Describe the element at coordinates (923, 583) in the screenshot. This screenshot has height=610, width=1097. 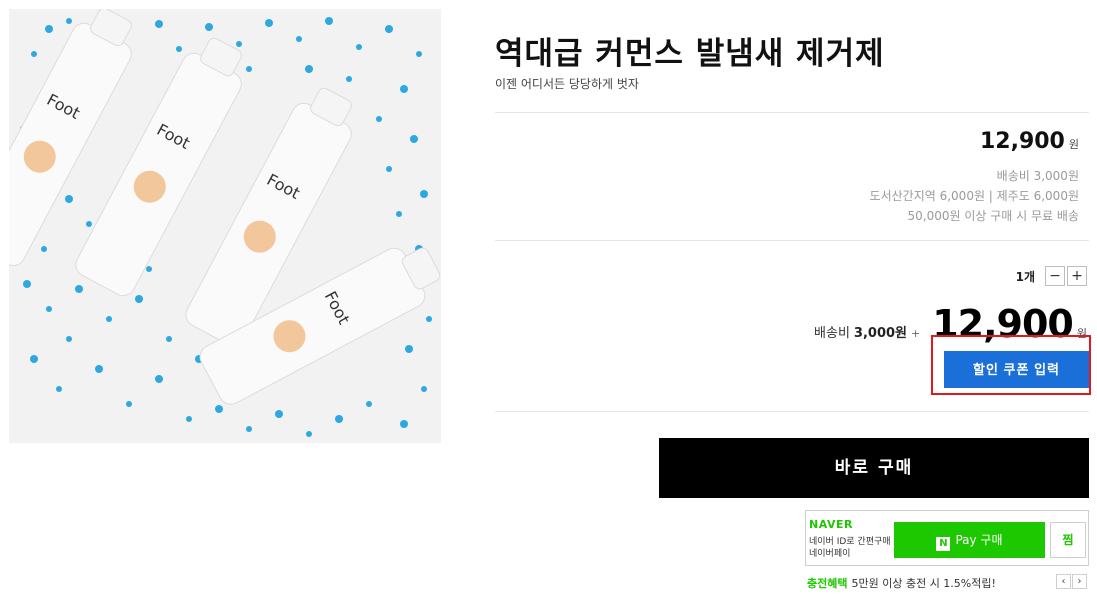
I see `benefit-text: 5만원 이상 충전 시 1.5%적립!` at that location.